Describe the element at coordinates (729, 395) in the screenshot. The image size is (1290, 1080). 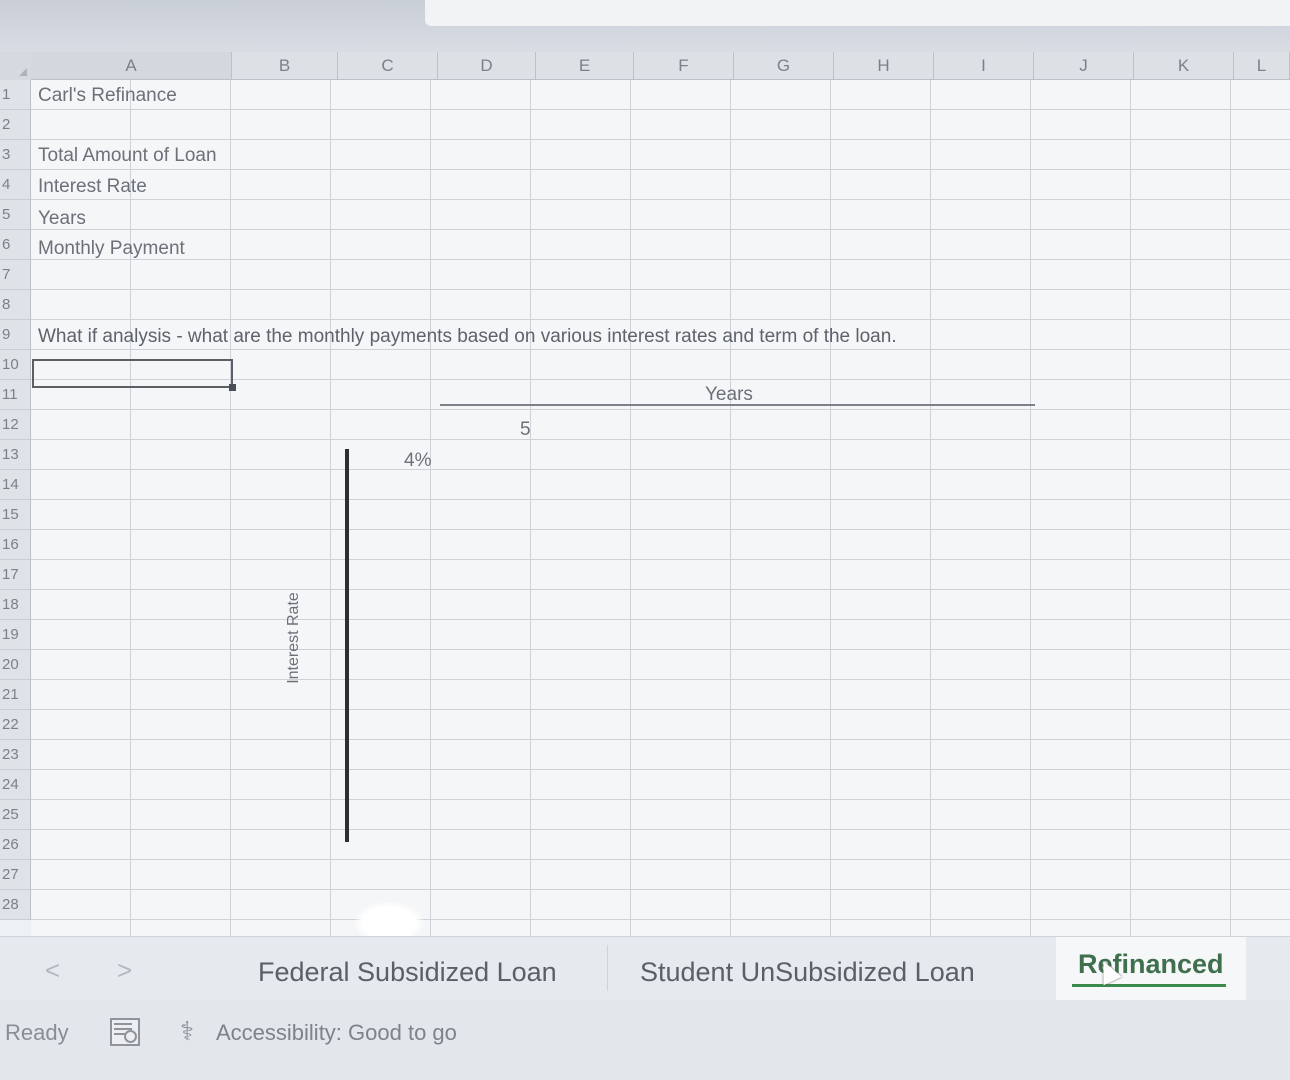
I see `years-header: Years` at that location.